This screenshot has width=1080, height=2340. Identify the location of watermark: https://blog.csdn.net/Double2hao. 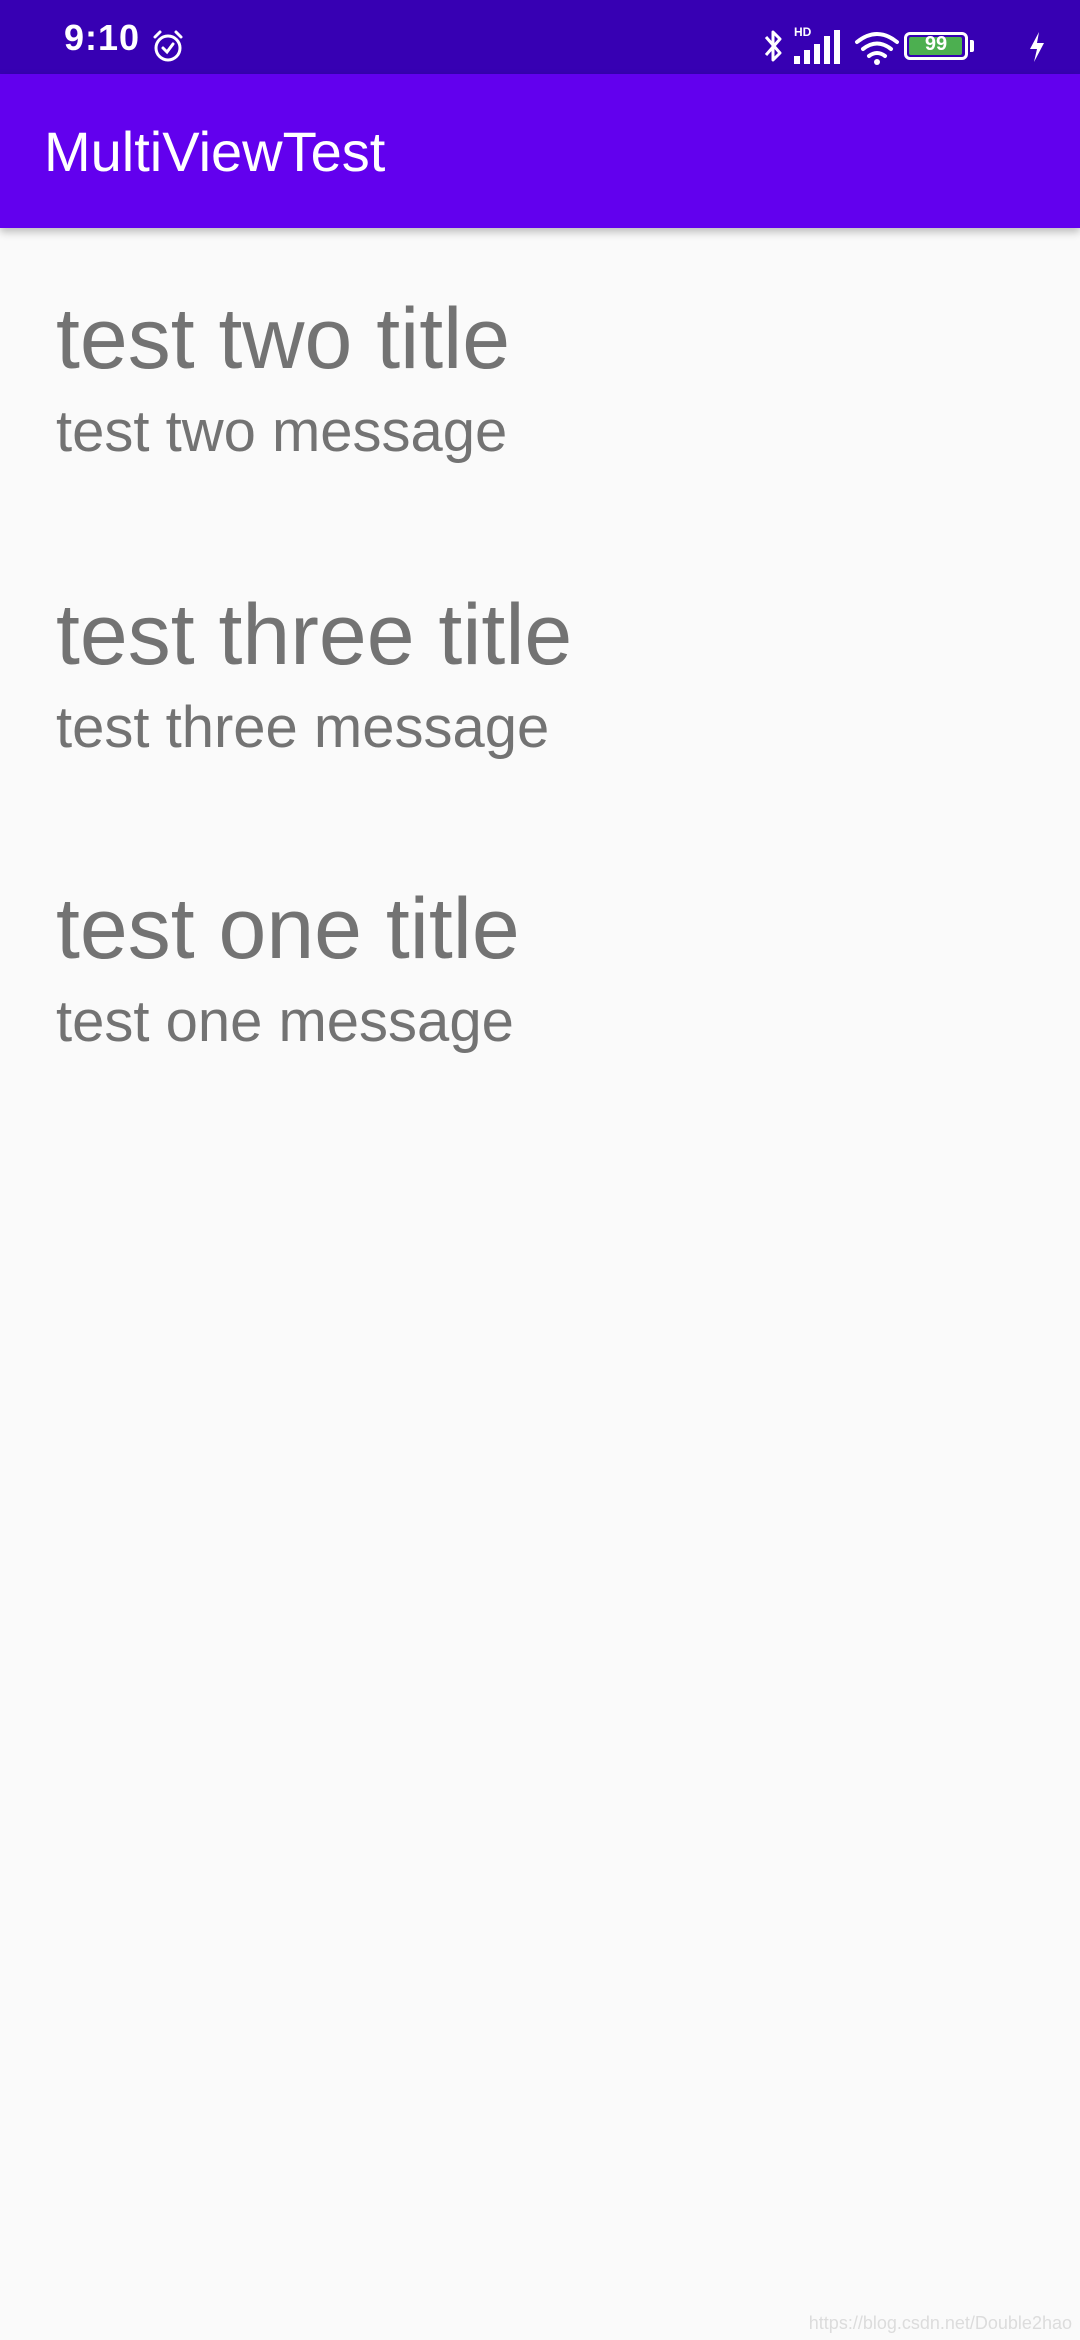
(940, 2323).